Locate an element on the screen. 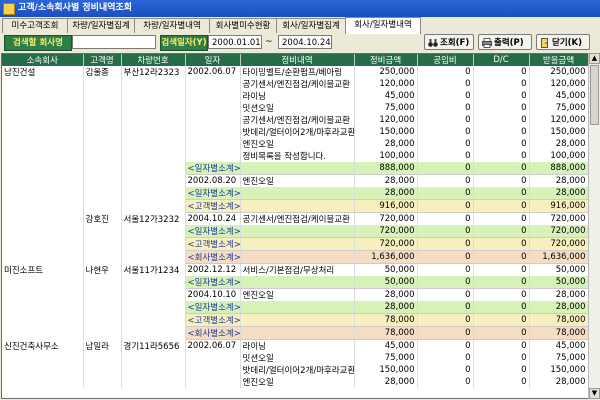  date-search-label: 검색일자(Y) is located at coordinates (184, 43).